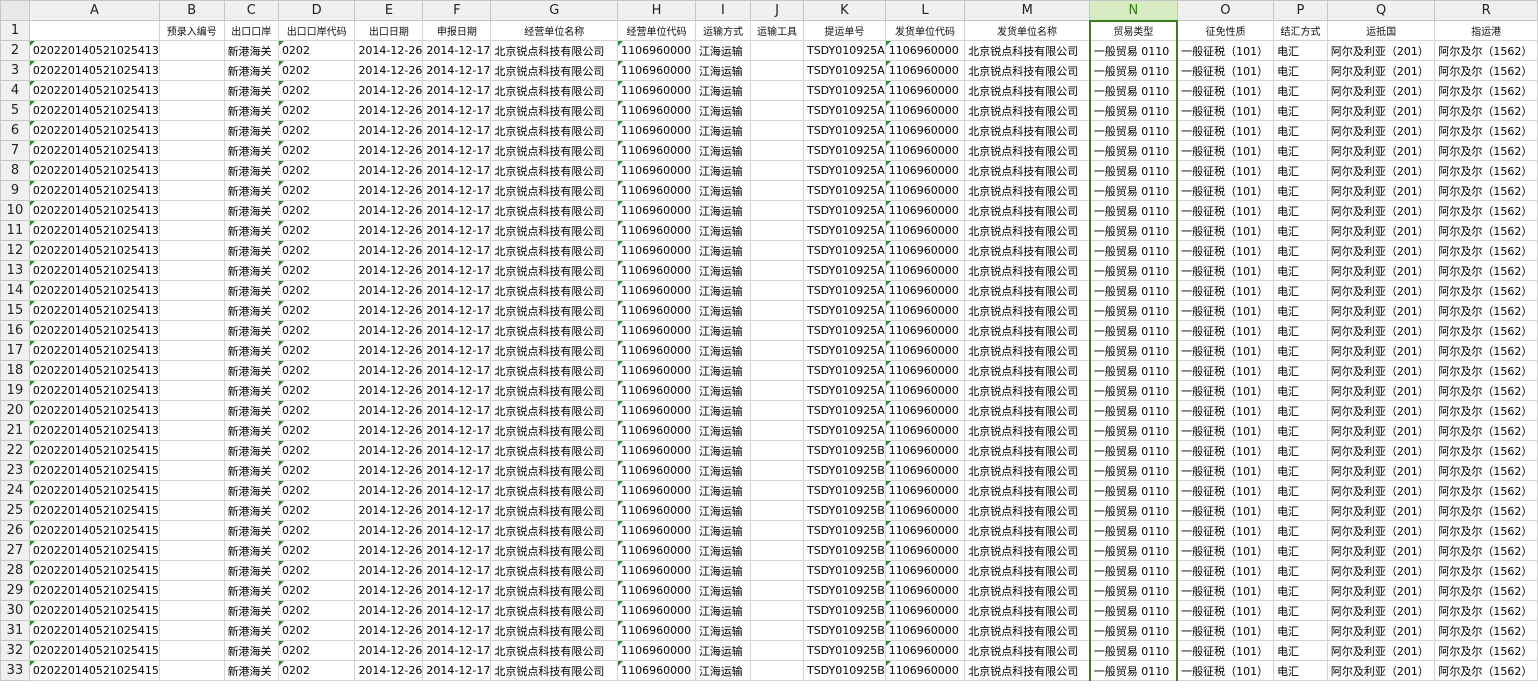 Image resolution: width=1538 pixels, height=696 pixels. What do you see at coordinates (777, 10) in the screenshot?
I see `column-header-j: J` at bounding box center [777, 10].